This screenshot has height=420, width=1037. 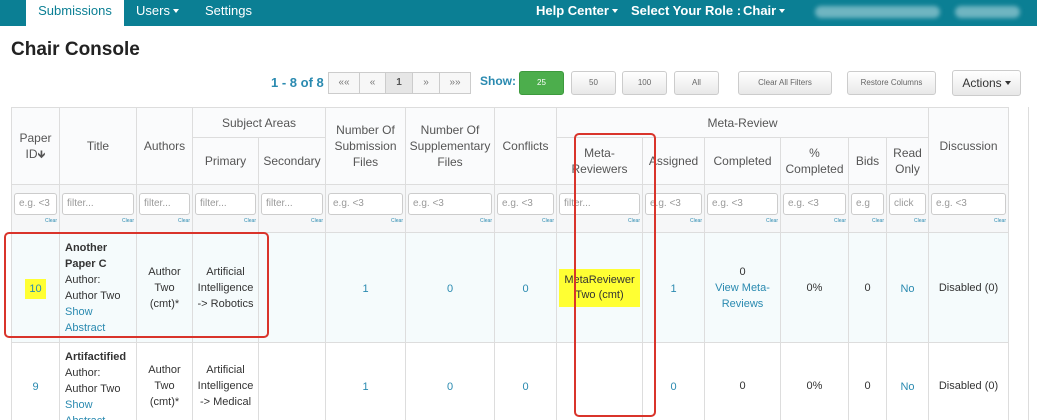 I want to click on header-meta-reviewers: Meta-Reviewers, so click(x=599, y=161).